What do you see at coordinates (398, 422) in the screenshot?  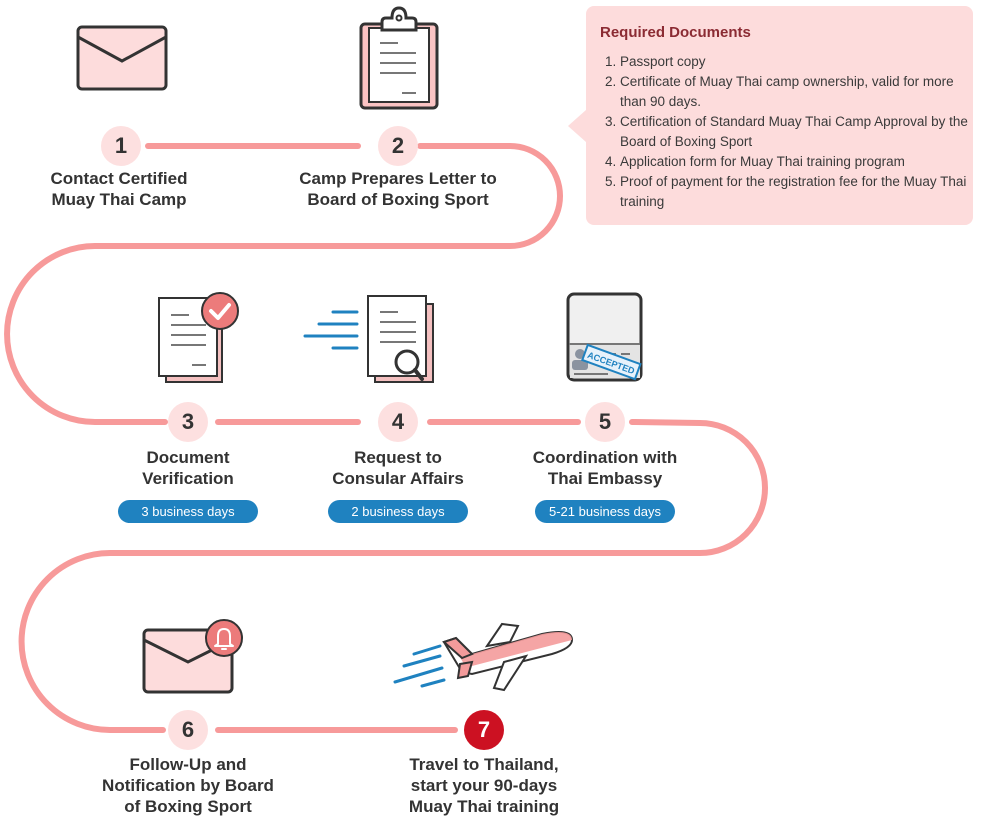 I see `step-number-4: 4` at bounding box center [398, 422].